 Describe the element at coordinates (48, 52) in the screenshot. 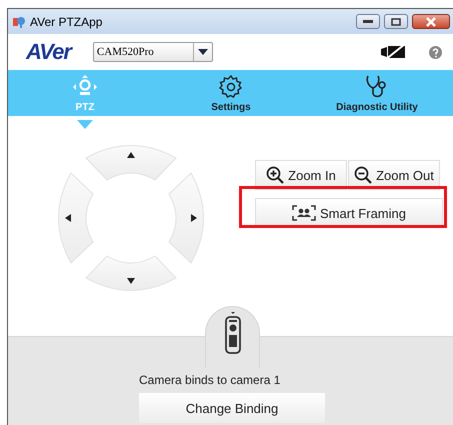

I see `logo: AVer` at that location.